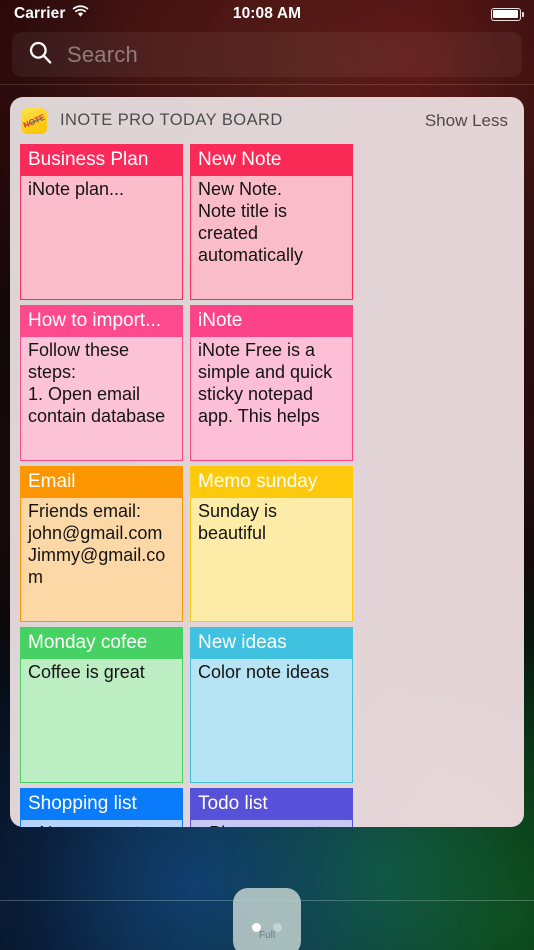 This screenshot has height=950, width=534. What do you see at coordinates (101, 161) in the screenshot?
I see `note-title: Business Plan` at bounding box center [101, 161].